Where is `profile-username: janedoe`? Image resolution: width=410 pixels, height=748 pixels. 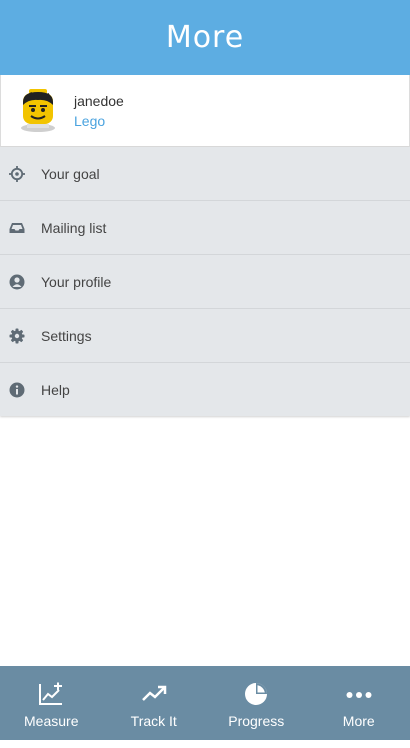 profile-username: janedoe is located at coordinates (99, 101).